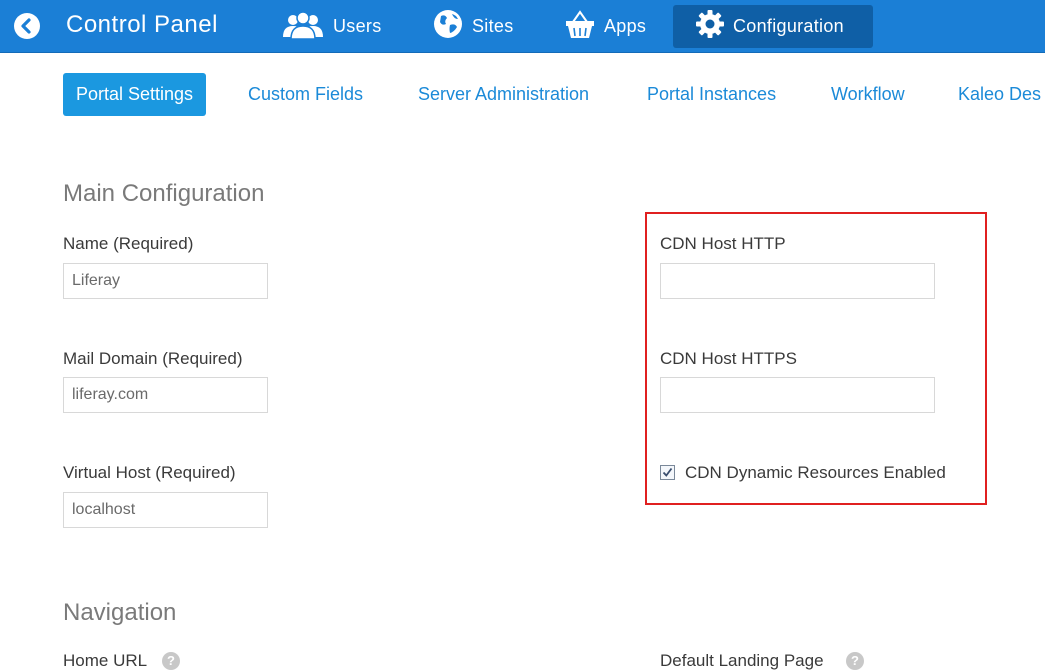 This screenshot has height=671, width=1045. Describe the element at coordinates (120, 612) in the screenshot. I see `navigation-title: Navigation` at that location.